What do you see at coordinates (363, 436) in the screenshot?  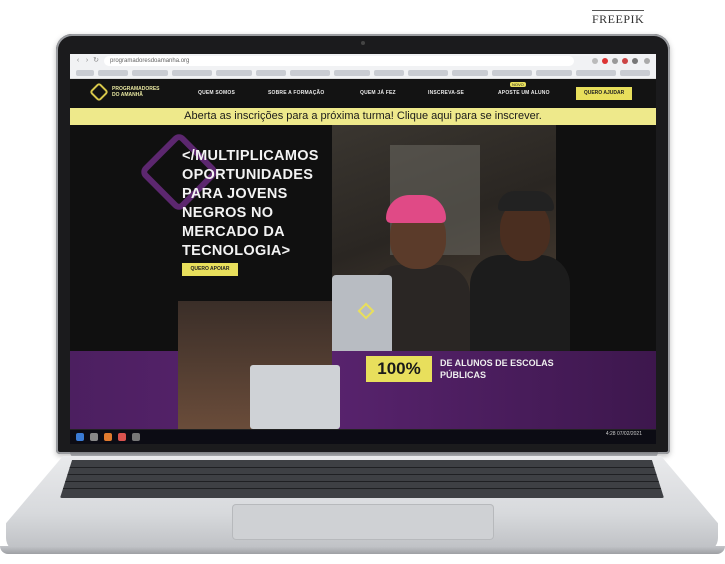 I see `os-taskbar: 4:28 07/02/2021` at bounding box center [363, 436].